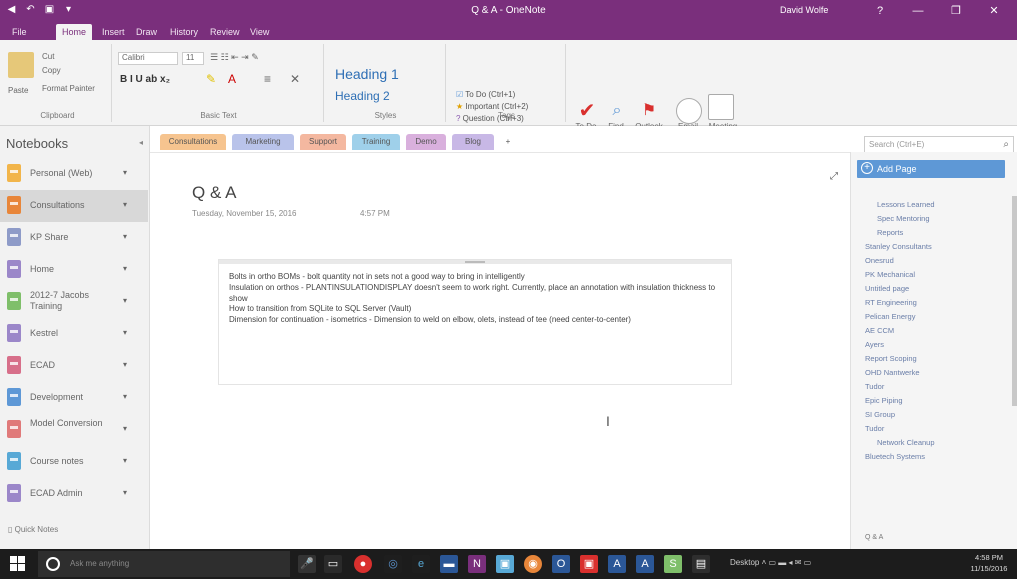  What do you see at coordinates (74, 206) in the screenshot?
I see `notebook-item: Consultations ▾` at bounding box center [74, 206].